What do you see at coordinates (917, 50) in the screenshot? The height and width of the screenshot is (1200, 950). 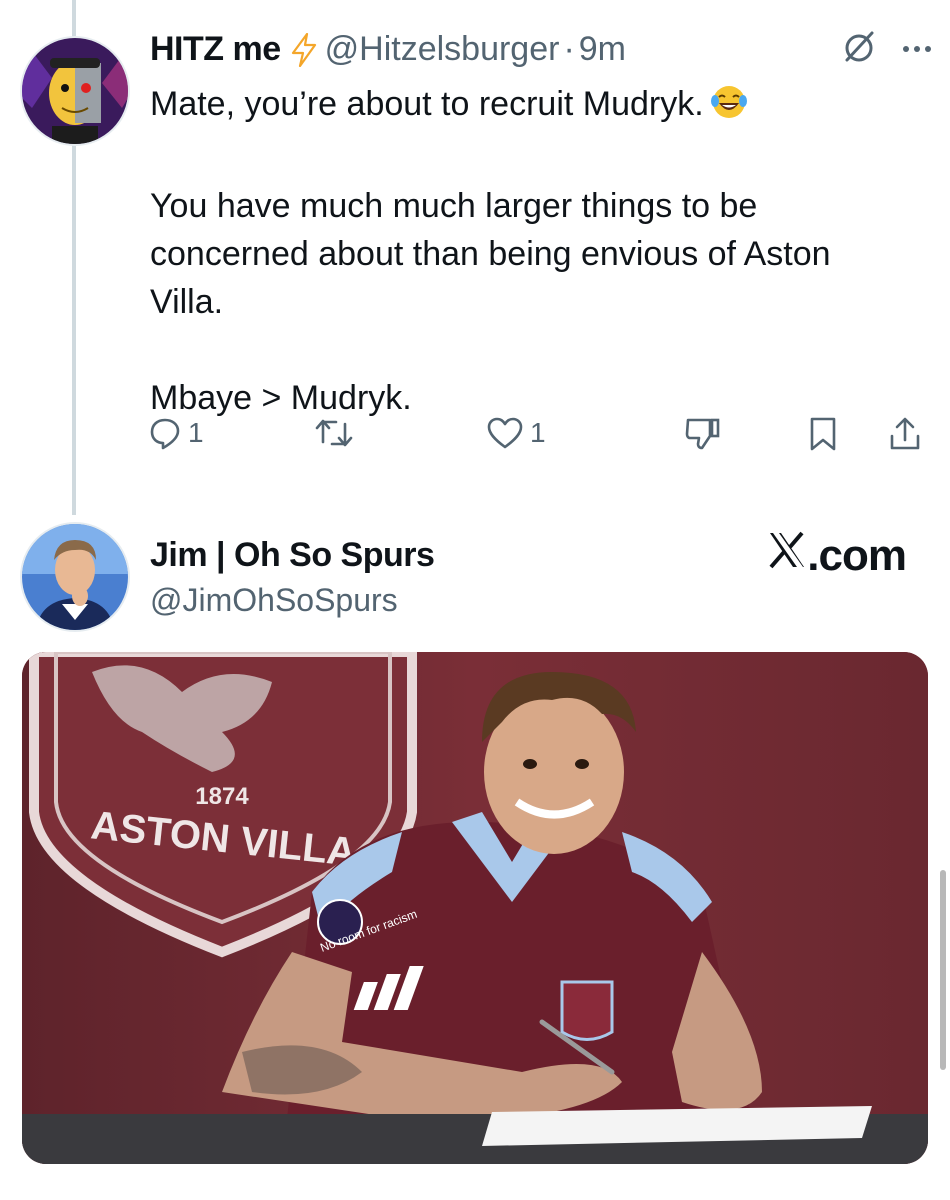 I see `more-icon` at bounding box center [917, 50].